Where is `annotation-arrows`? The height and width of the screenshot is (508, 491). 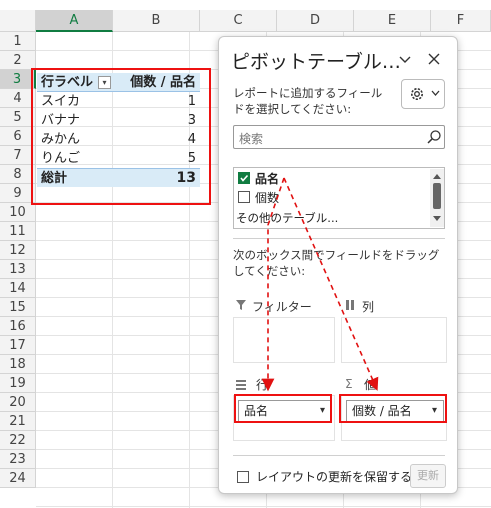
annotation-arrows is located at coordinates (320, 284).